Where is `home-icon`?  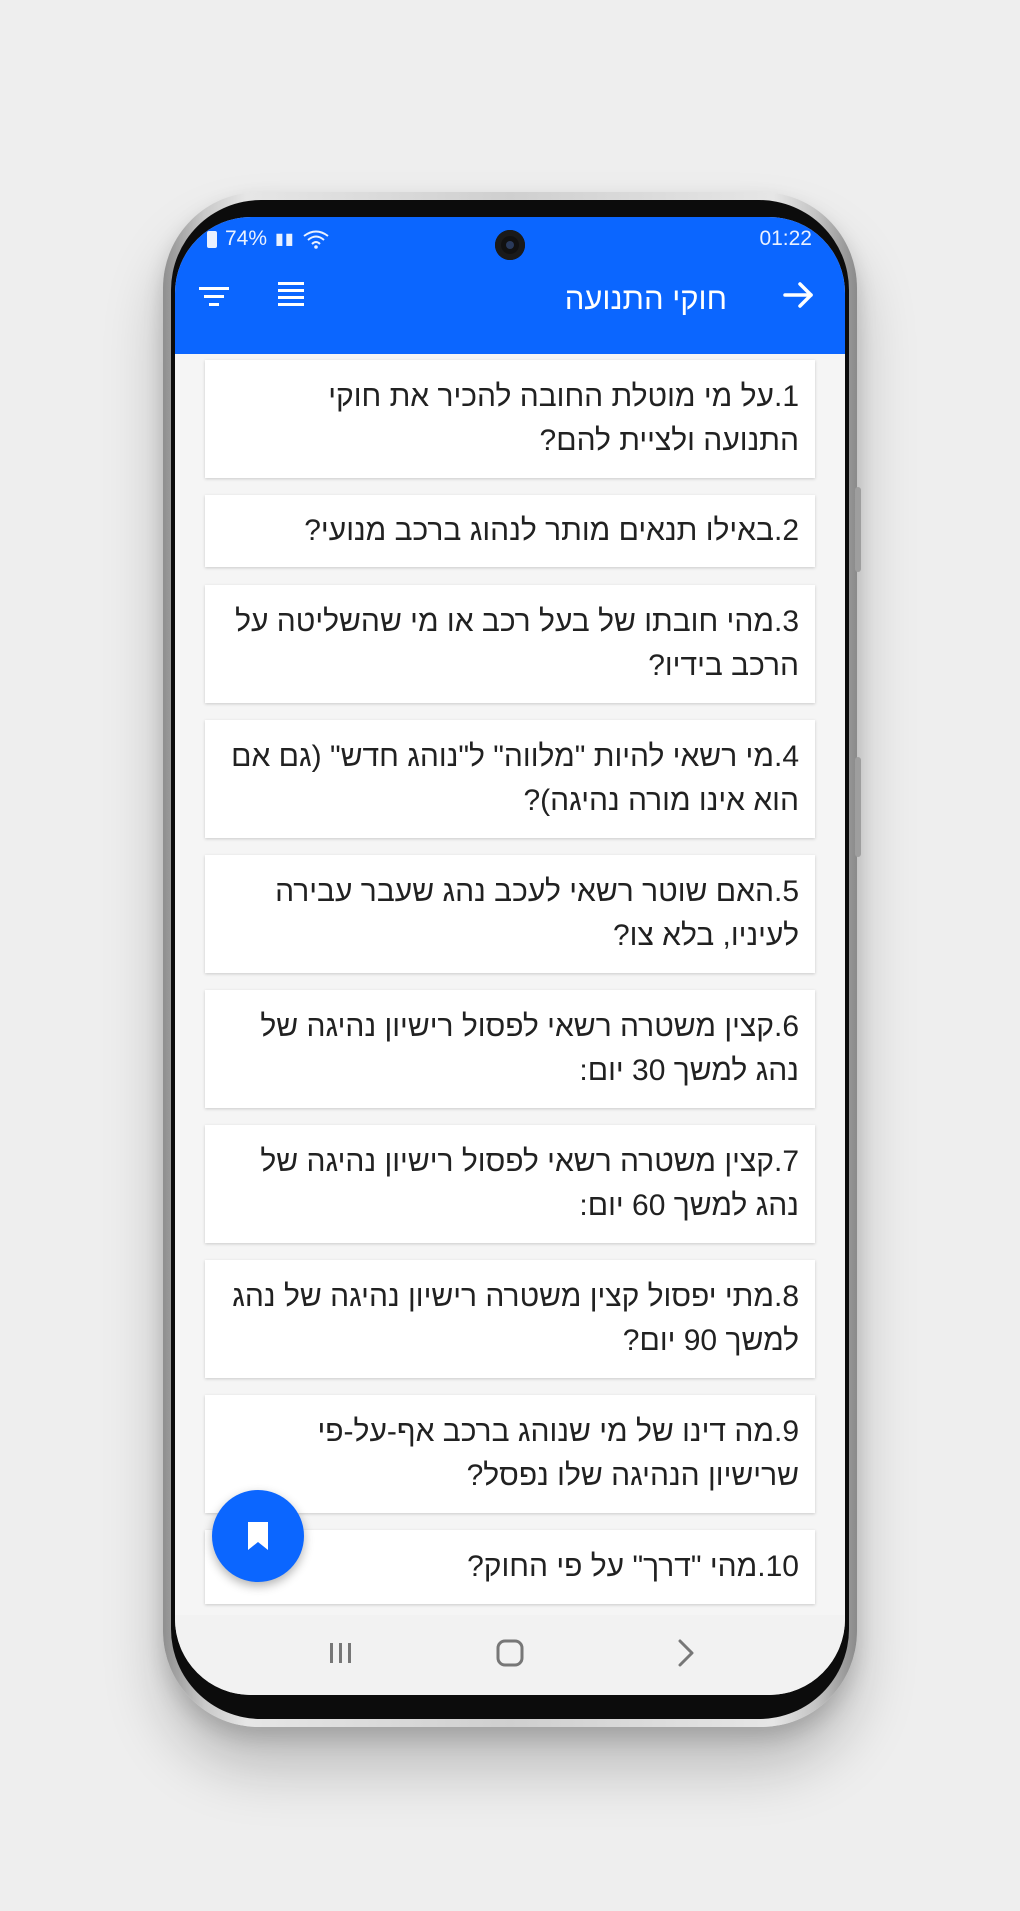 home-icon is located at coordinates (510, 1653).